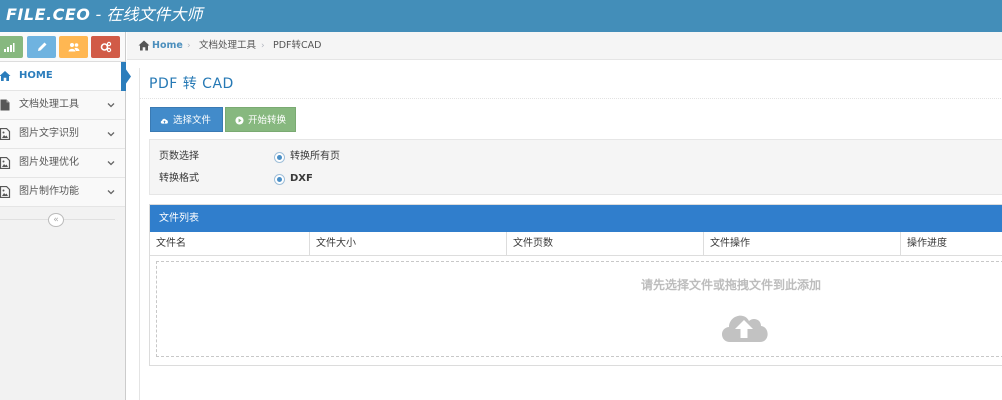 This screenshot has height=400, width=1002. What do you see at coordinates (576, 157) in the screenshot?
I see `option-row-pages: 页数选择 转换所有页` at bounding box center [576, 157].